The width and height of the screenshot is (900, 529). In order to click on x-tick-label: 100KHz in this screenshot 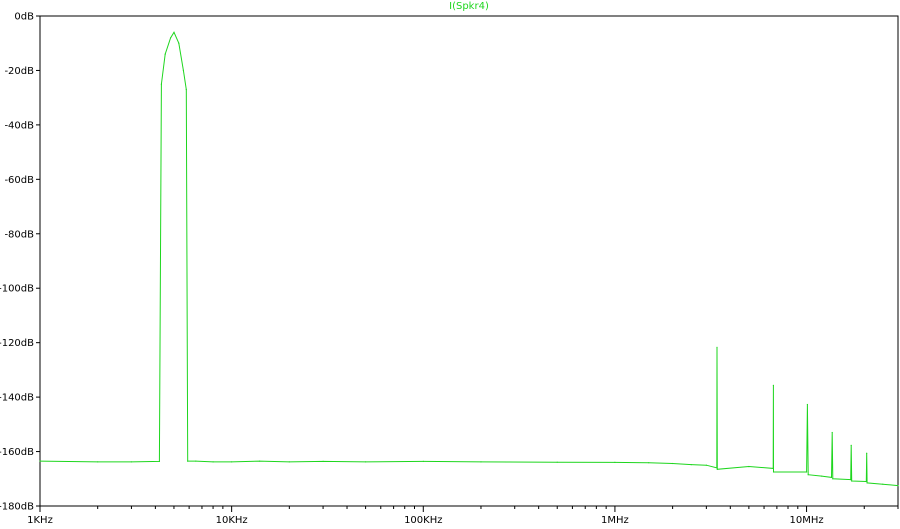, I will do `click(423, 520)`.